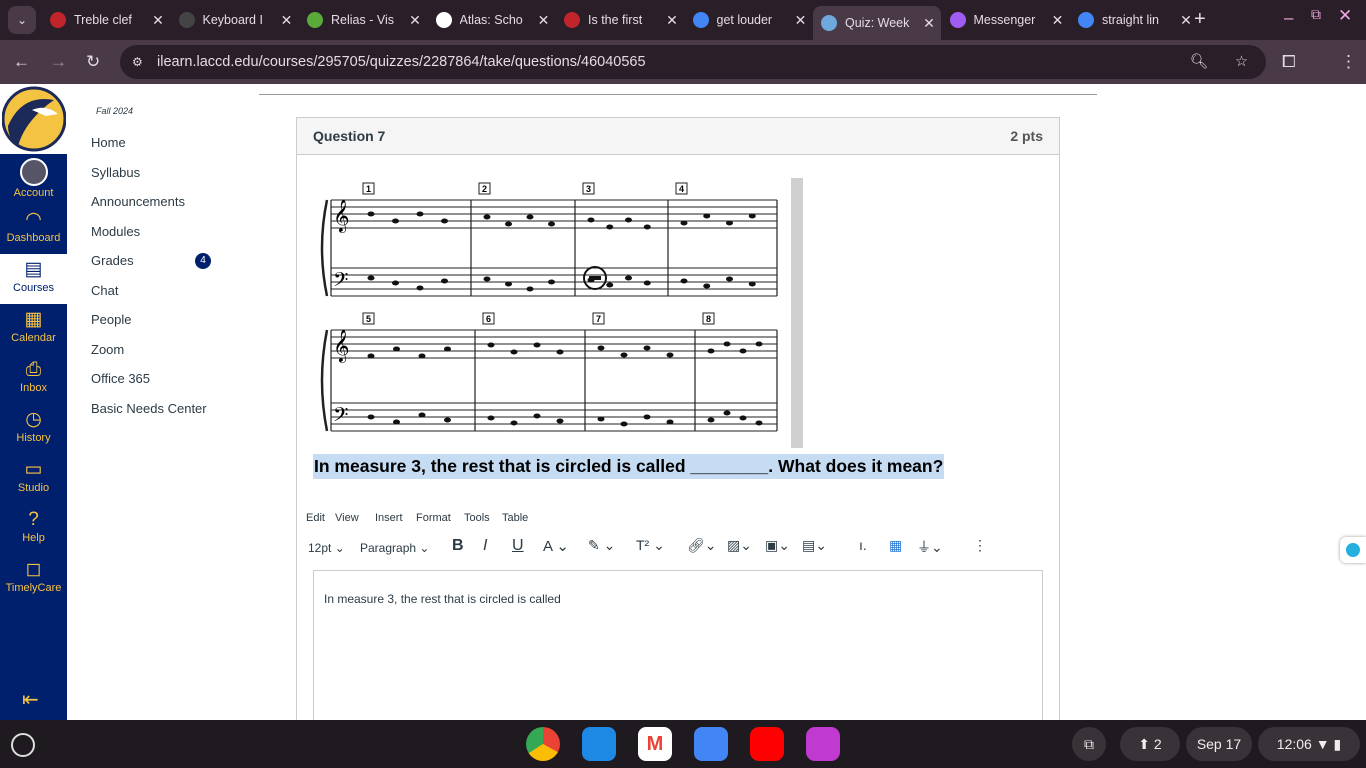  I want to click on editor-menu-format: Format, so click(433, 518).